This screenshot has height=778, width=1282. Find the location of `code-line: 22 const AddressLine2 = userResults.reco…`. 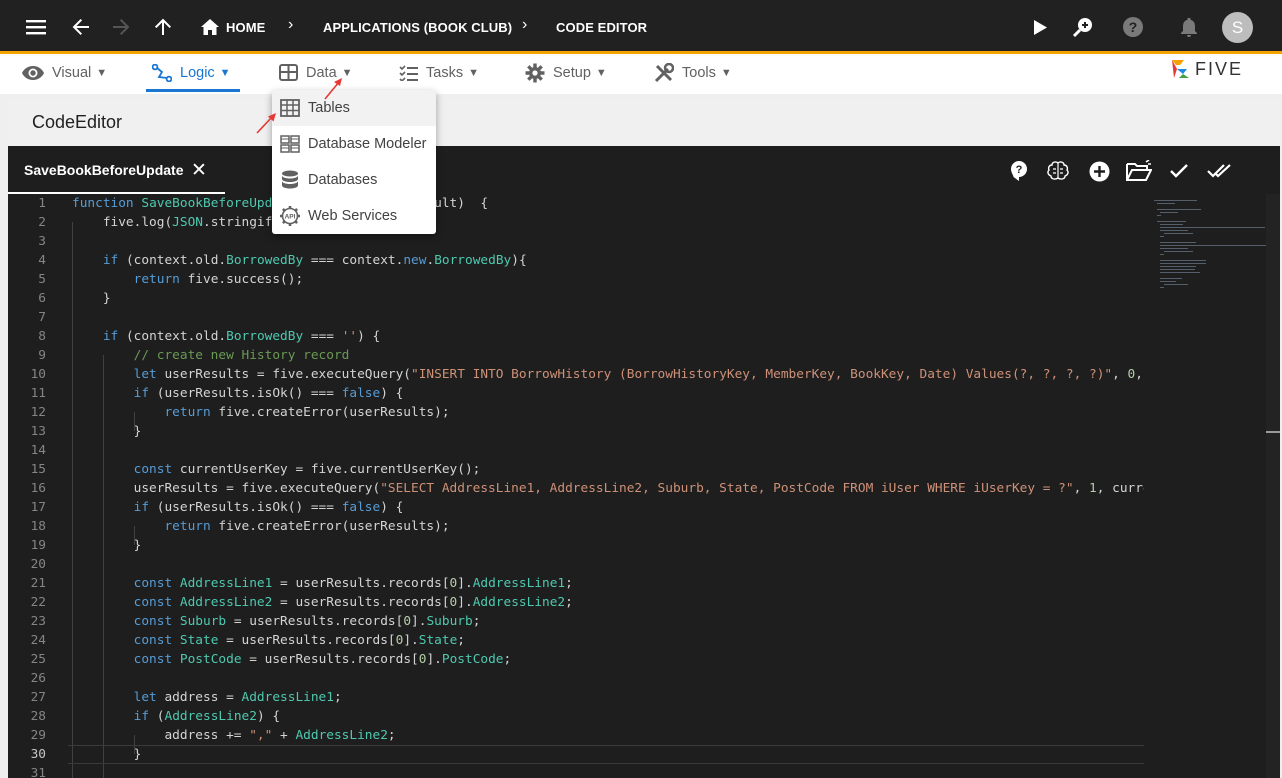

code-line: 22 const AddressLine2 = userResults.reco… is located at coordinates (576, 602).